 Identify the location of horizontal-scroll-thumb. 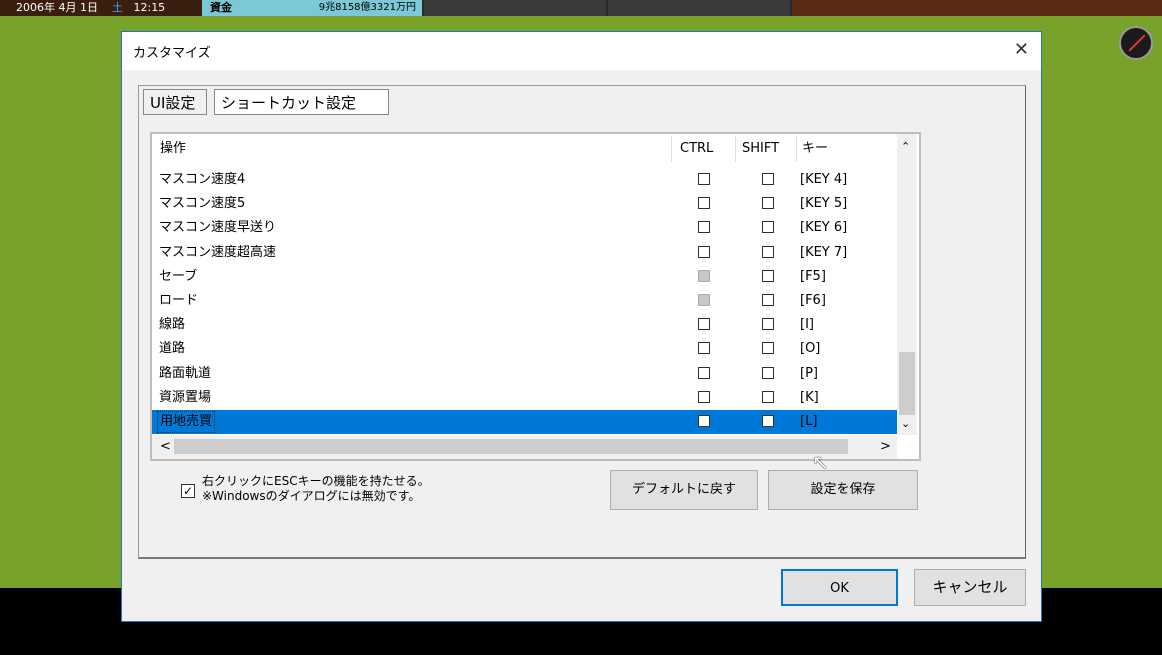
(511, 446).